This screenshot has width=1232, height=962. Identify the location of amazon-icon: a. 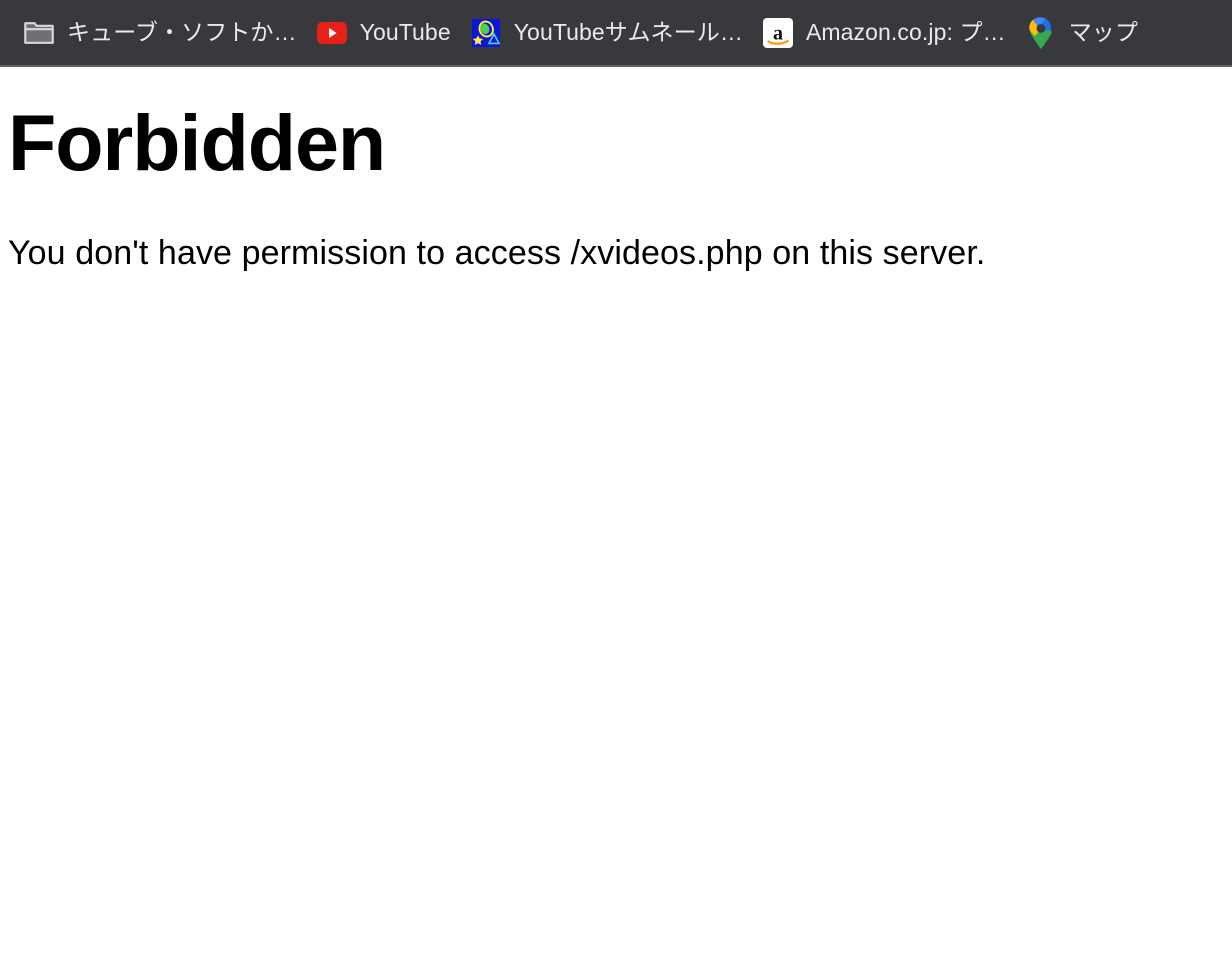
(777, 32).